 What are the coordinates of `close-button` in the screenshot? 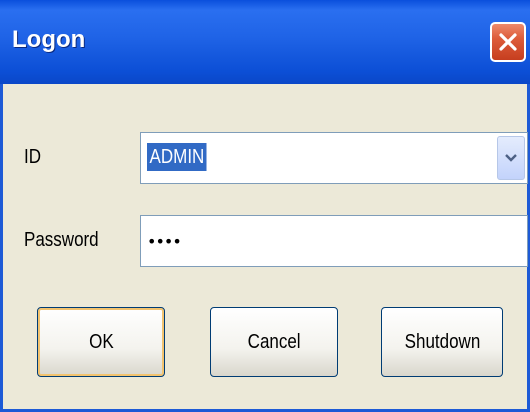 It's located at (508, 42).